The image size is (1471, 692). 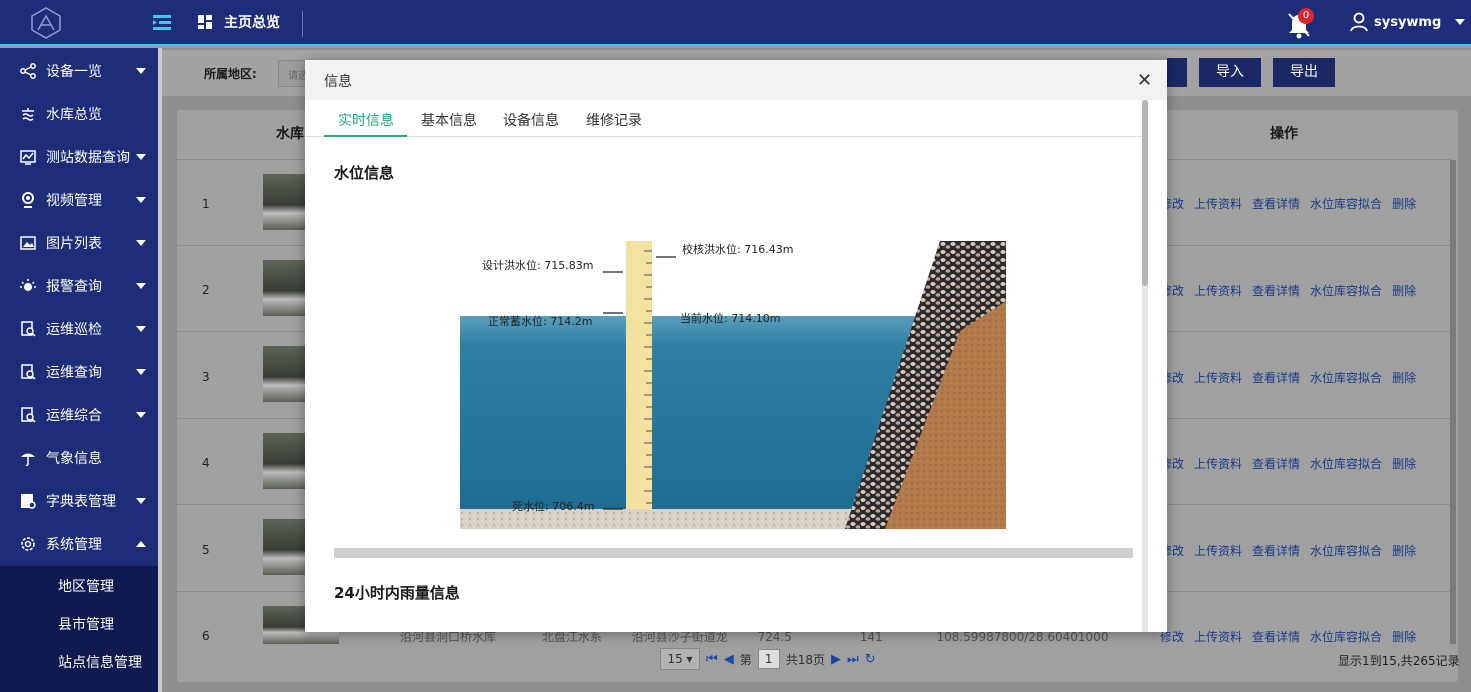 I want to click on value-1: 724.5, so click(x=774, y=637).